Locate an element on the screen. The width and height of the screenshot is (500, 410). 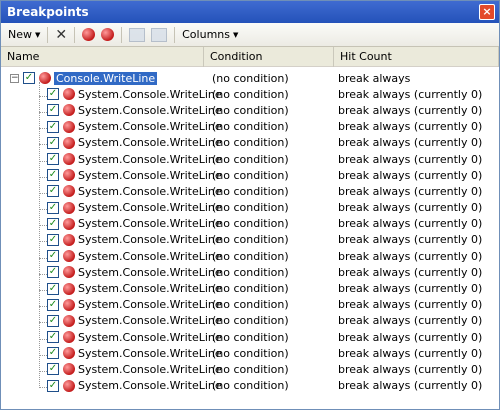
close-button: × is located at coordinates (487, 12).